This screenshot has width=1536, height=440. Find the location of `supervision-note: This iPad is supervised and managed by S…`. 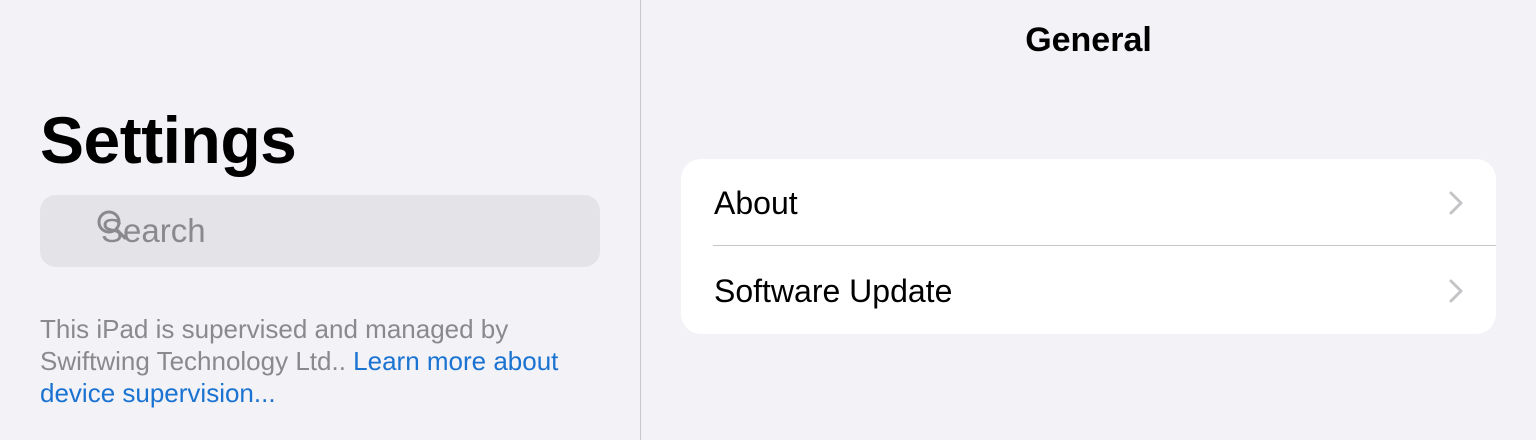

supervision-note: This iPad is supervised and managed by S… is located at coordinates (310, 361).